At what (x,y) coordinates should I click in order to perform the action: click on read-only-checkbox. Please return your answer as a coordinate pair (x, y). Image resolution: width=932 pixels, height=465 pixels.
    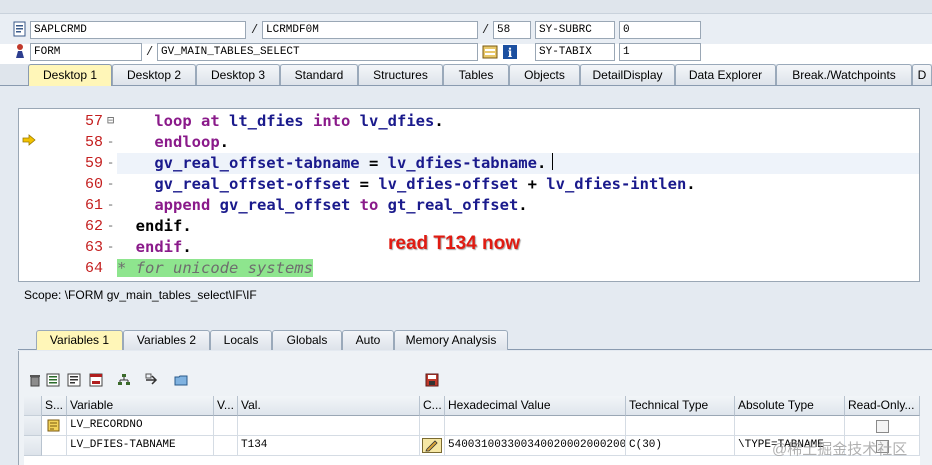
    Looking at the image, I should click on (882, 426).